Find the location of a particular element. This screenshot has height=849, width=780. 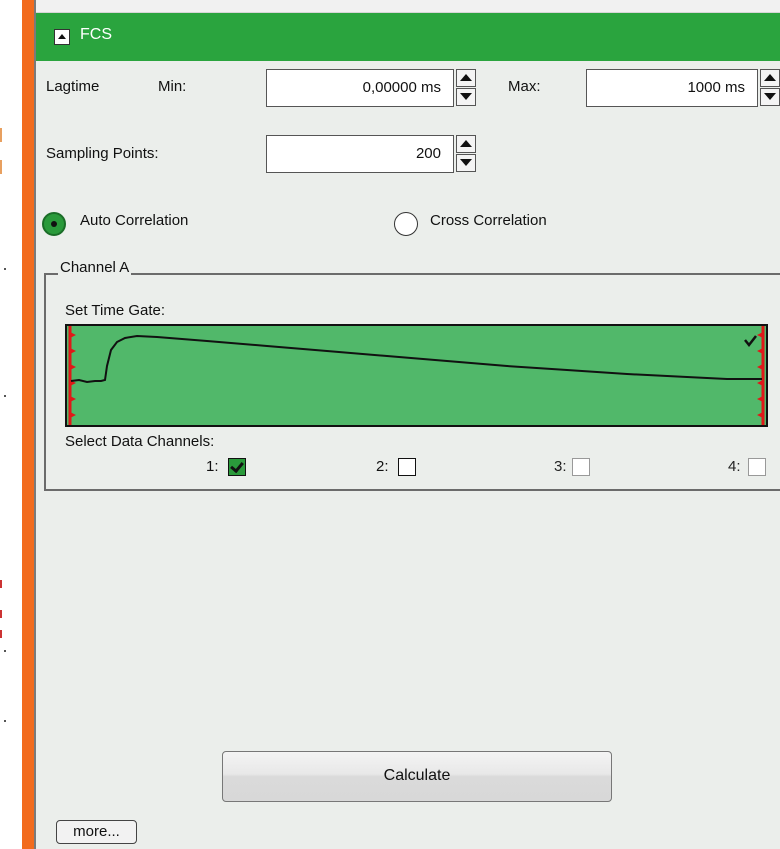

time-gate-label: Set Time Gate: is located at coordinates (115, 310).